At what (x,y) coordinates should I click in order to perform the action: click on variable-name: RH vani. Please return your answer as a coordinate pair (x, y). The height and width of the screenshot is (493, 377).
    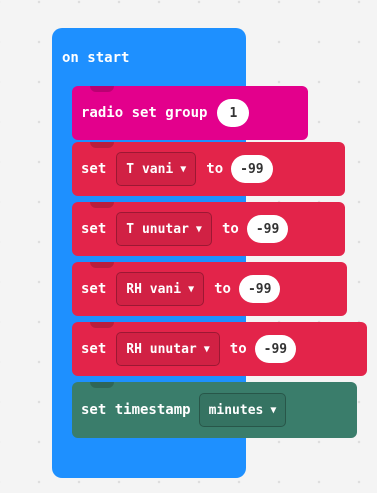
    Looking at the image, I should click on (154, 289).